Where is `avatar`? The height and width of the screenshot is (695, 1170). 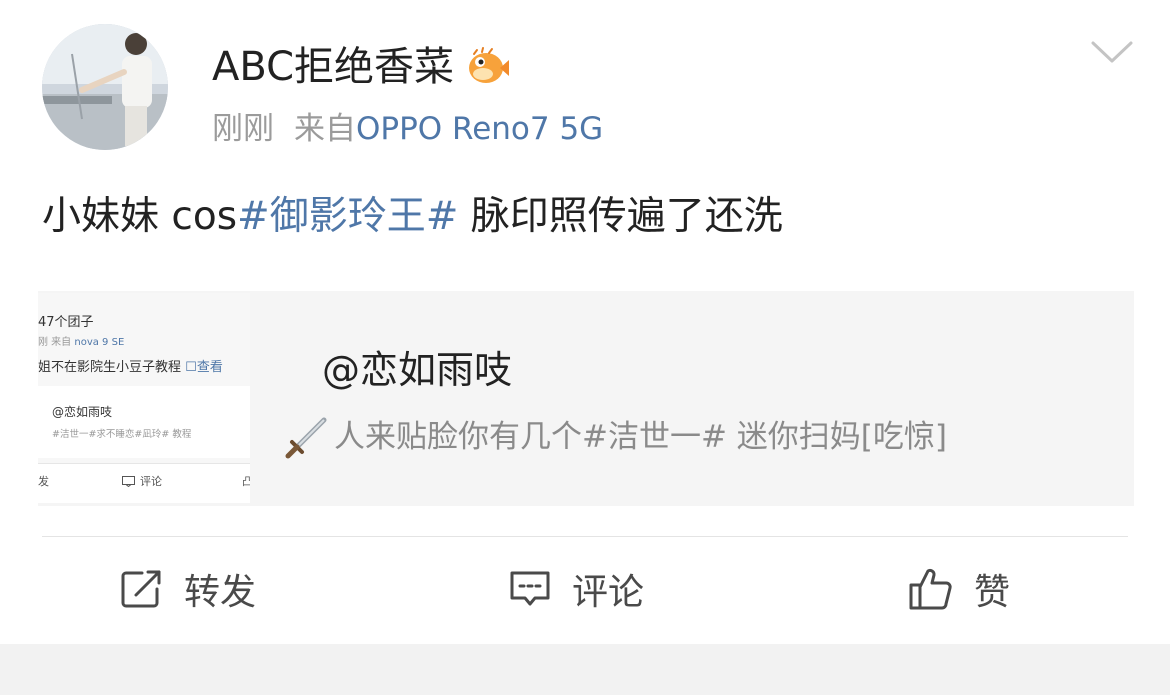
avatar is located at coordinates (105, 87).